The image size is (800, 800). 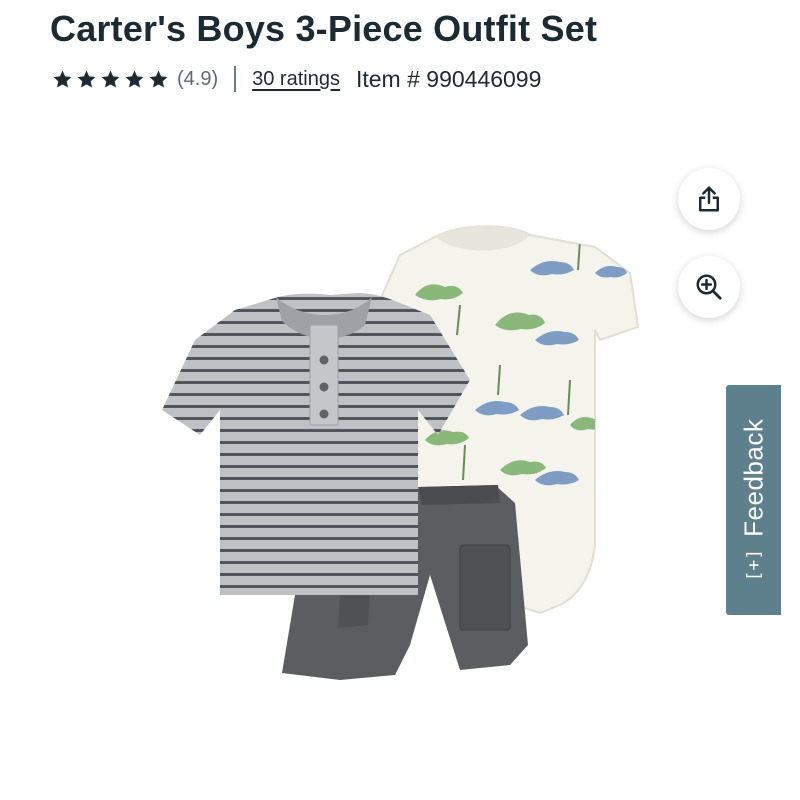 I want to click on divider, so click(x=235, y=79).